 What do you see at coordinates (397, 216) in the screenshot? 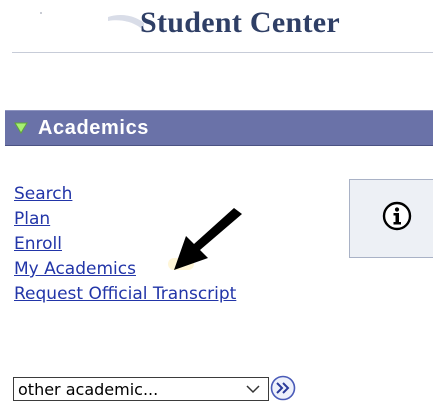
I see `info-icon` at bounding box center [397, 216].